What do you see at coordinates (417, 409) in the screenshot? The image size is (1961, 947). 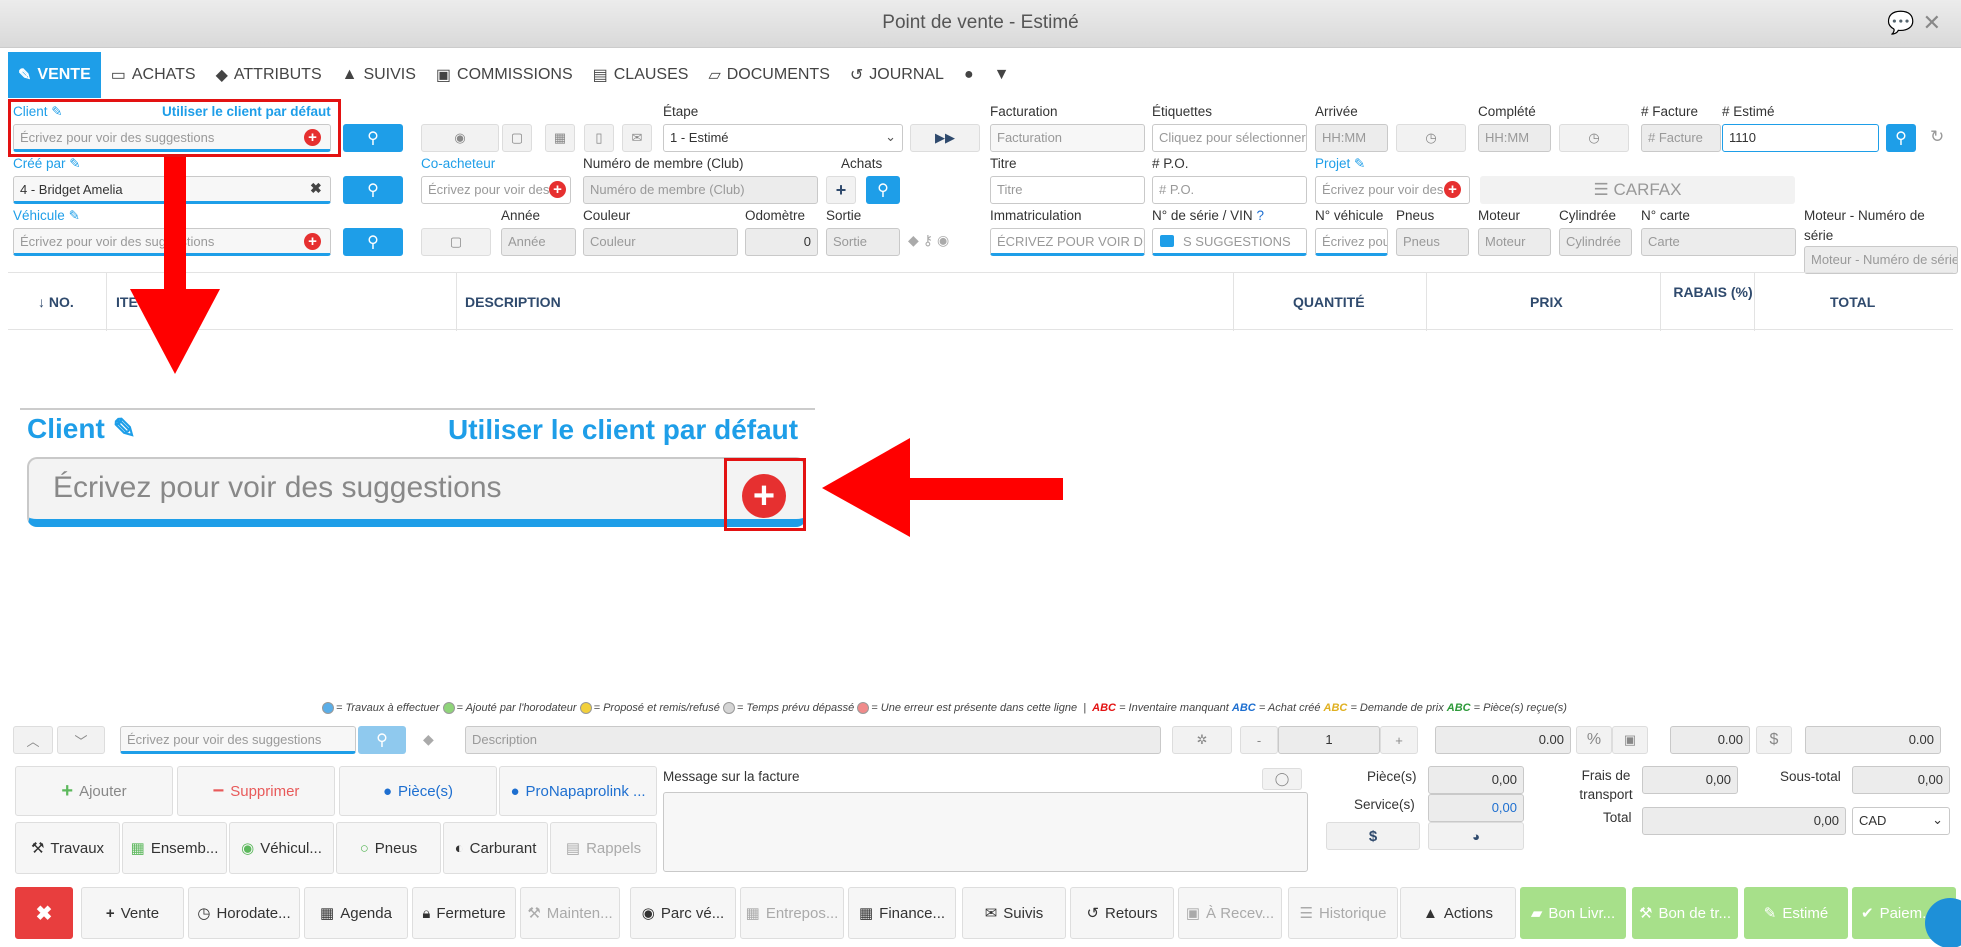 I see `zoom-top-border` at bounding box center [417, 409].